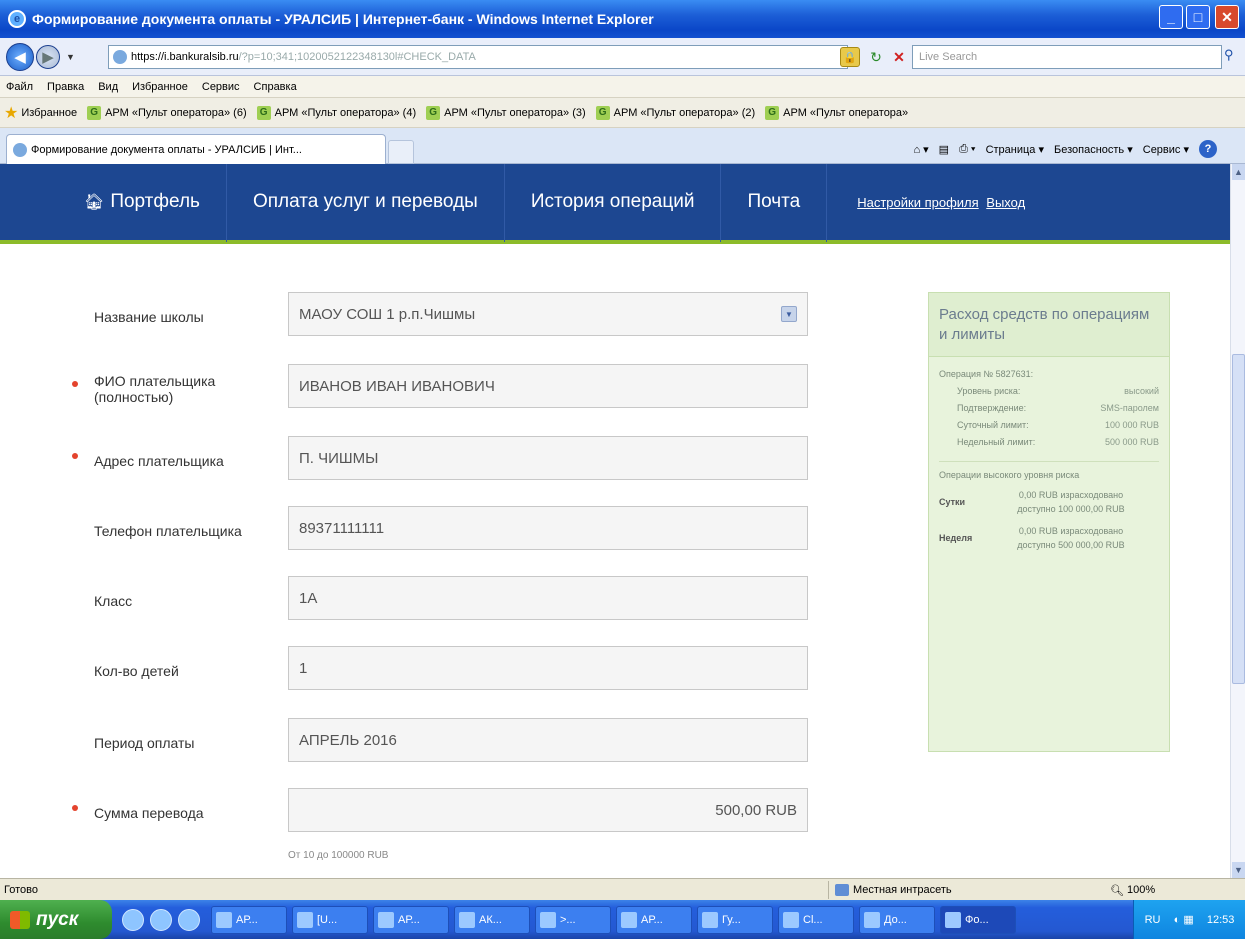 The width and height of the screenshot is (1245, 939). Describe the element at coordinates (401, 152) in the screenshot. I see `new-tab-button` at that location.